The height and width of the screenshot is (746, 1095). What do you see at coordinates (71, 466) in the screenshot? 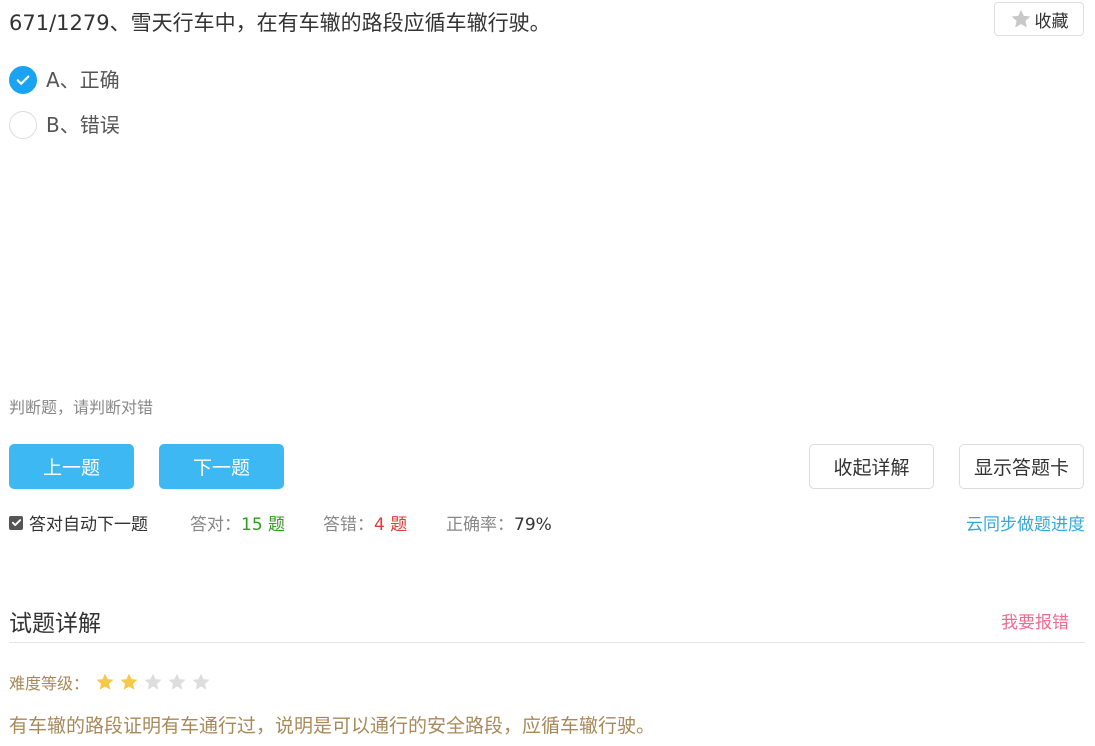
I see `prev-question-button: 上一题` at bounding box center [71, 466].